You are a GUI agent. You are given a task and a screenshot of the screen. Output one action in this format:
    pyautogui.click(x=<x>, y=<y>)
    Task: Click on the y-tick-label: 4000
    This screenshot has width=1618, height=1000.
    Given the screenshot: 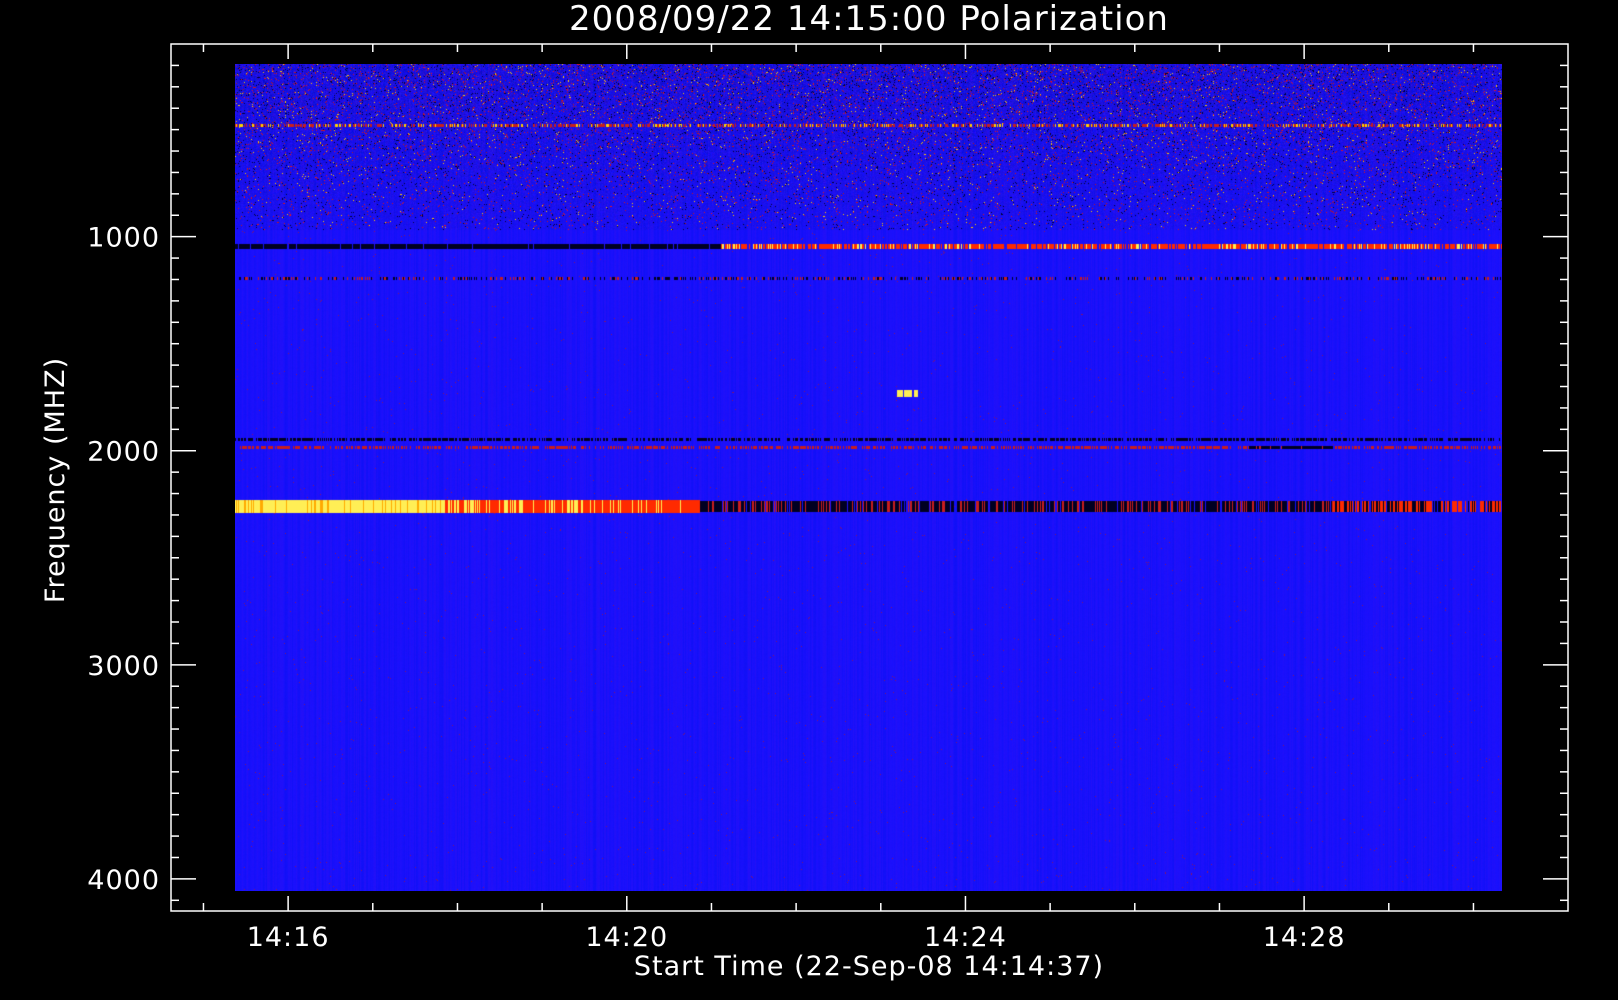 What is the action you would take?
    pyautogui.click(x=123, y=880)
    